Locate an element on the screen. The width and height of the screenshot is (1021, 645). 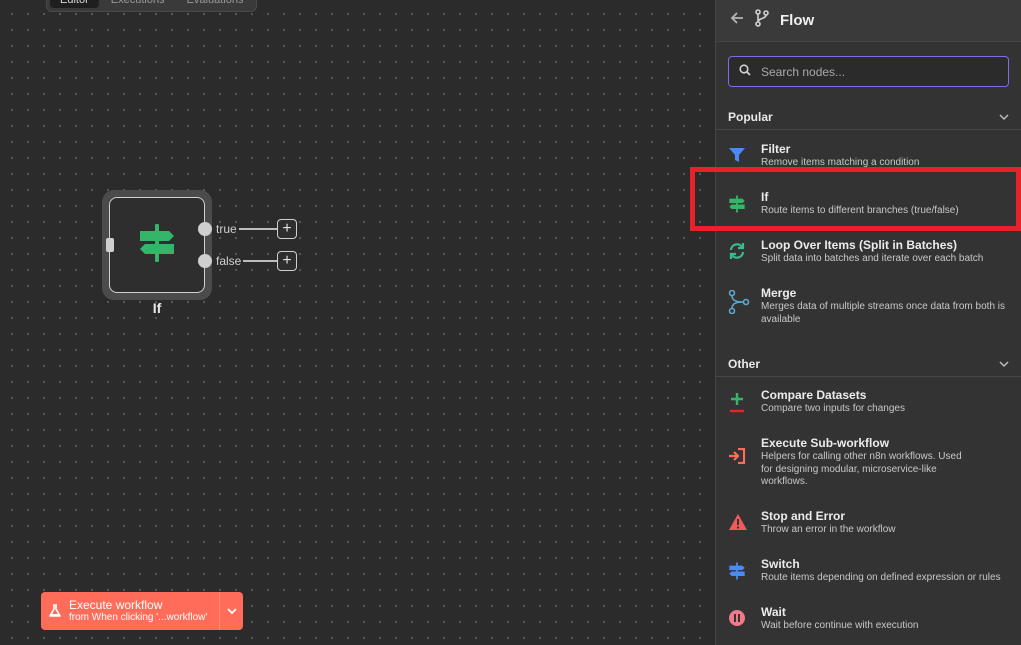
item-title: Stop and Error is located at coordinates (803, 516).